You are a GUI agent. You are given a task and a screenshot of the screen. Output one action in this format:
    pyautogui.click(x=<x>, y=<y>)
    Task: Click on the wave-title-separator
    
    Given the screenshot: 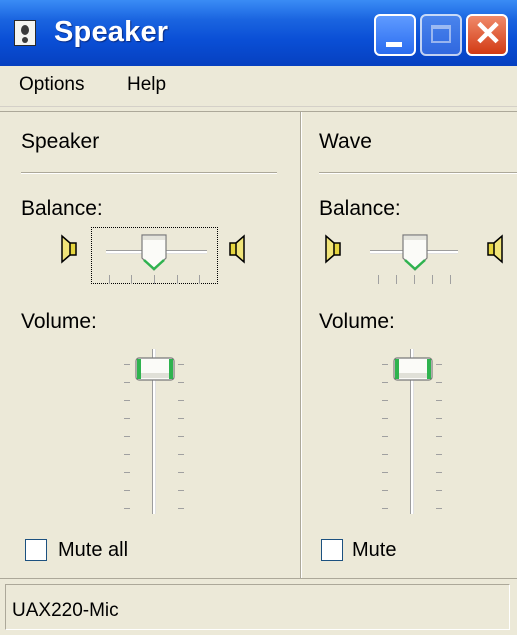 What is the action you would take?
    pyautogui.click(x=418, y=173)
    